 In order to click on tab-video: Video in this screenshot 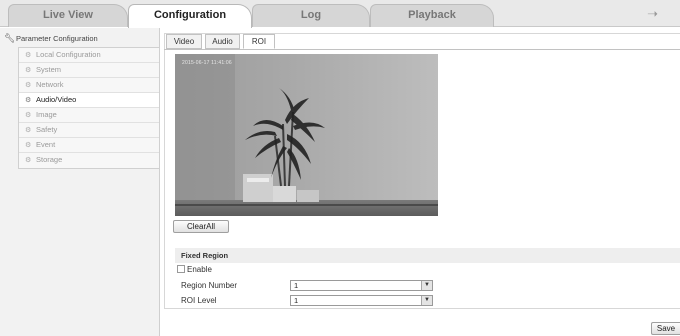, I will do `click(184, 41)`.